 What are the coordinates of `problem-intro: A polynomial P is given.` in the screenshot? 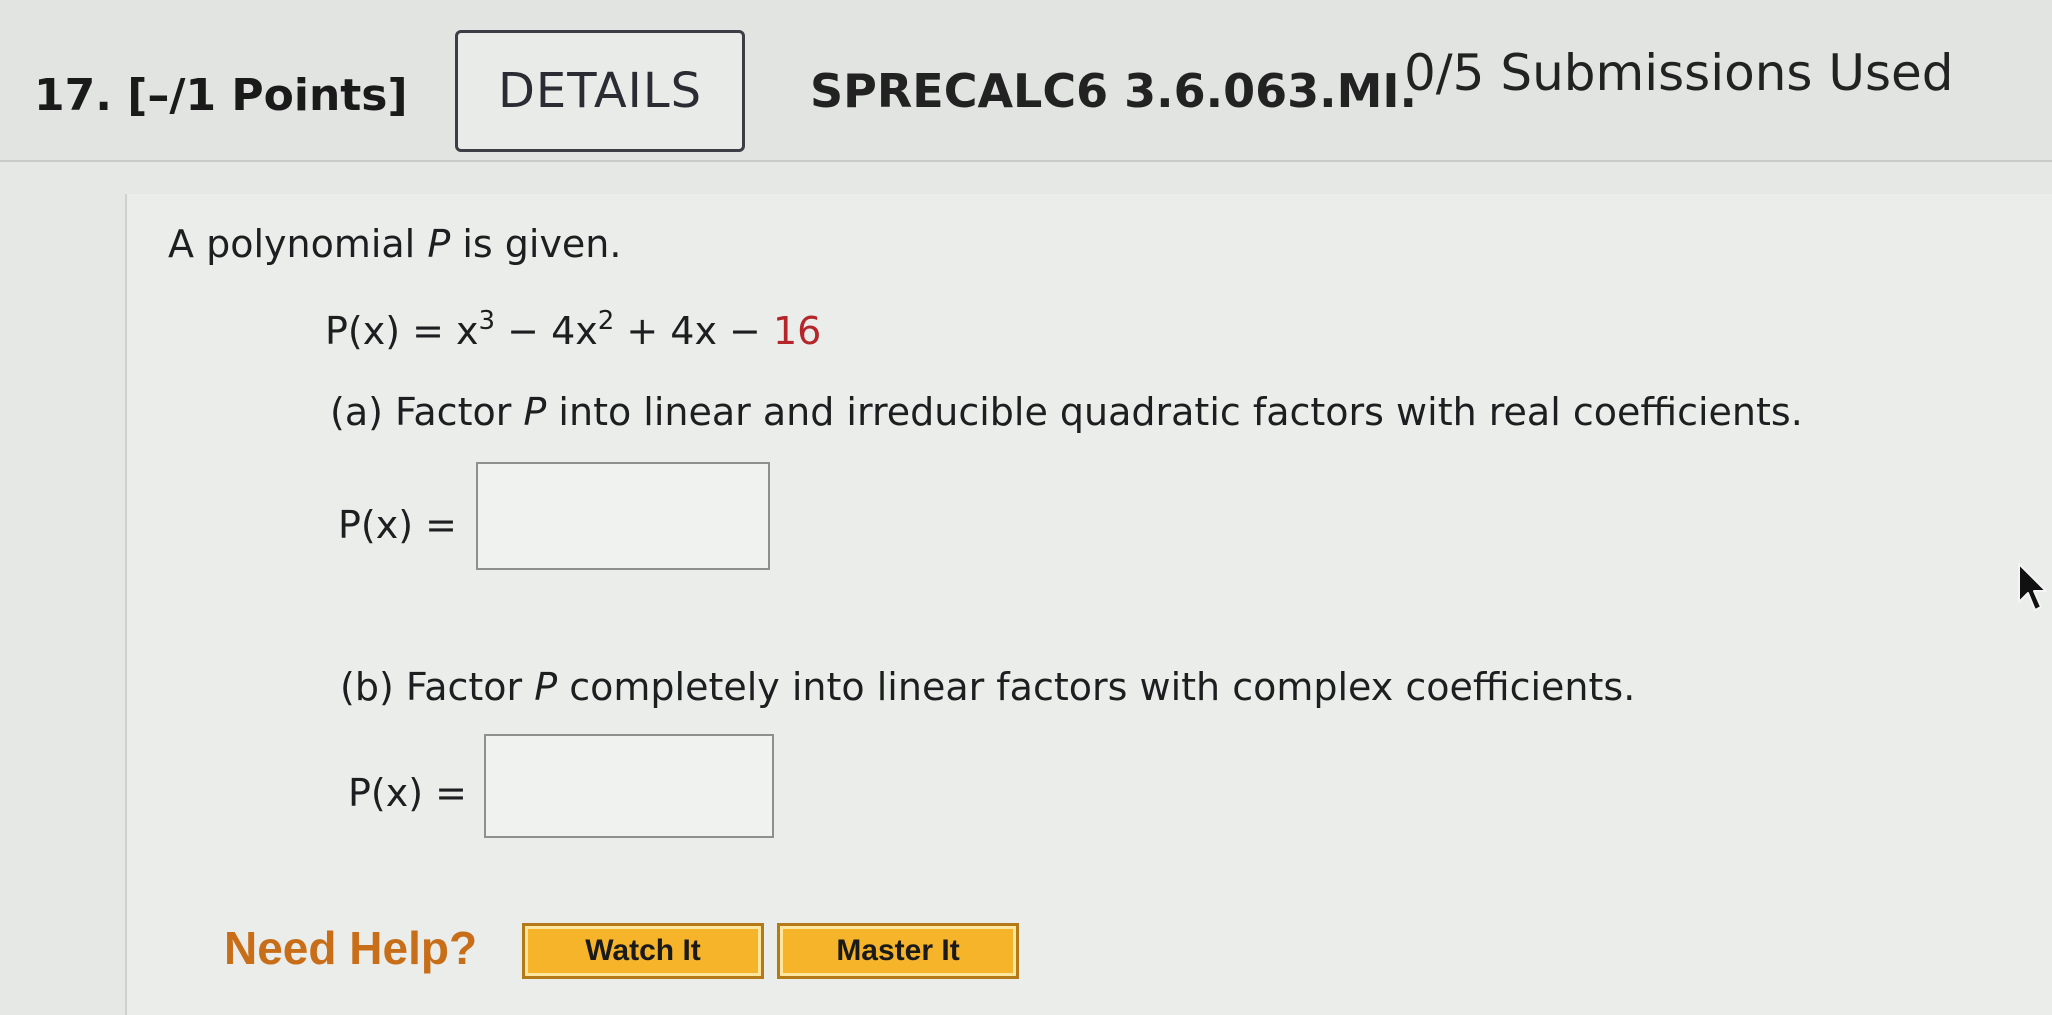 It's located at (394, 244).